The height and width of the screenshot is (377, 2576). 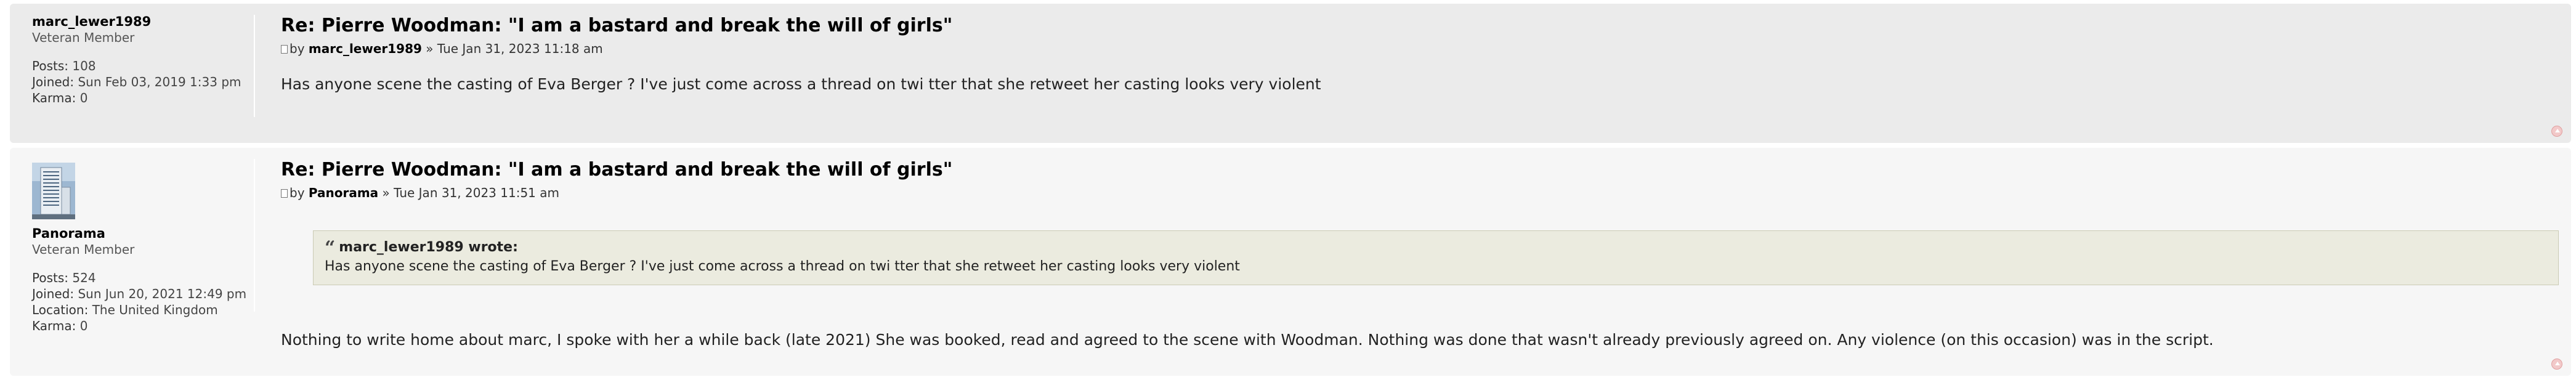 What do you see at coordinates (1436, 248) in the screenshot?
I see `quote-header: “marc_lewer1989 wrote:` at bounding box center [1436, 248].